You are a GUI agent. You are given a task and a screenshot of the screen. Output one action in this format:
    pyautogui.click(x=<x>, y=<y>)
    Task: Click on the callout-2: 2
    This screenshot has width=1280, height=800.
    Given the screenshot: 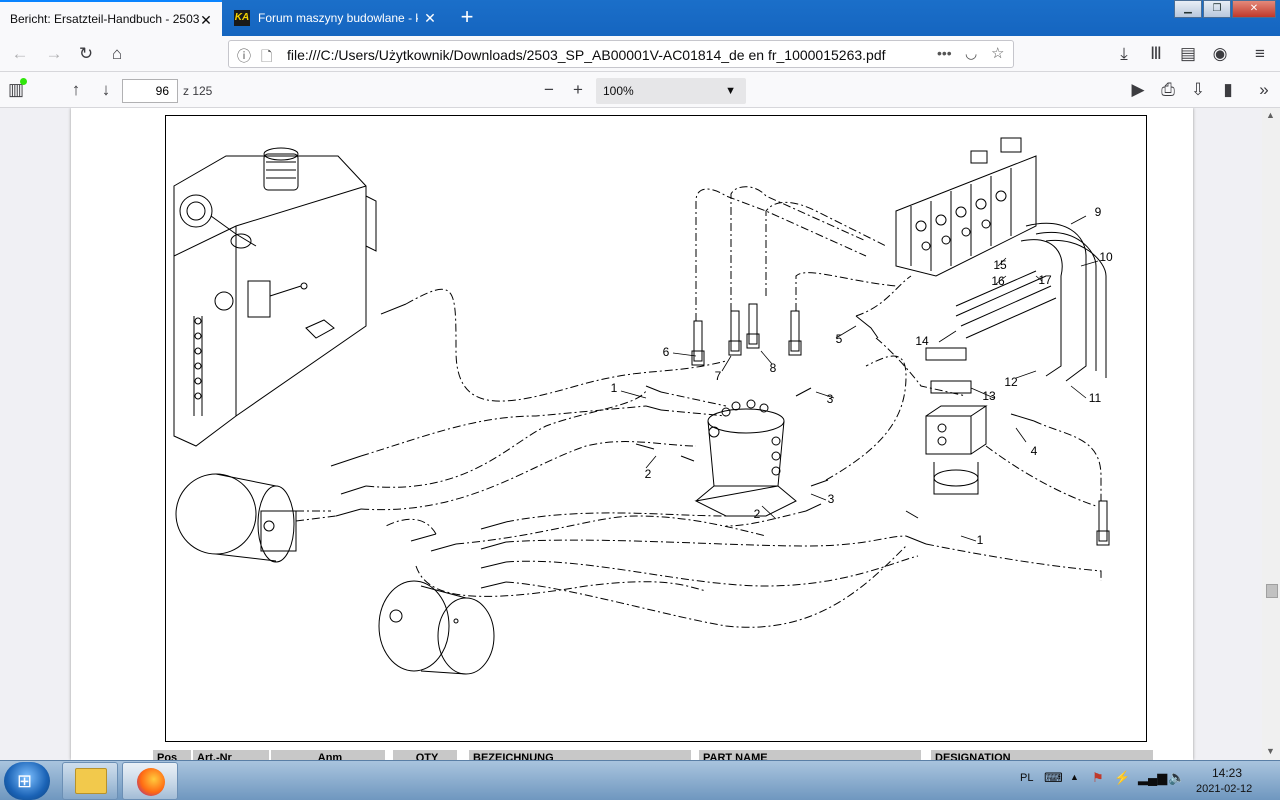 What is the action you would take?
    pyautogui.click(x=648, y=474)
    